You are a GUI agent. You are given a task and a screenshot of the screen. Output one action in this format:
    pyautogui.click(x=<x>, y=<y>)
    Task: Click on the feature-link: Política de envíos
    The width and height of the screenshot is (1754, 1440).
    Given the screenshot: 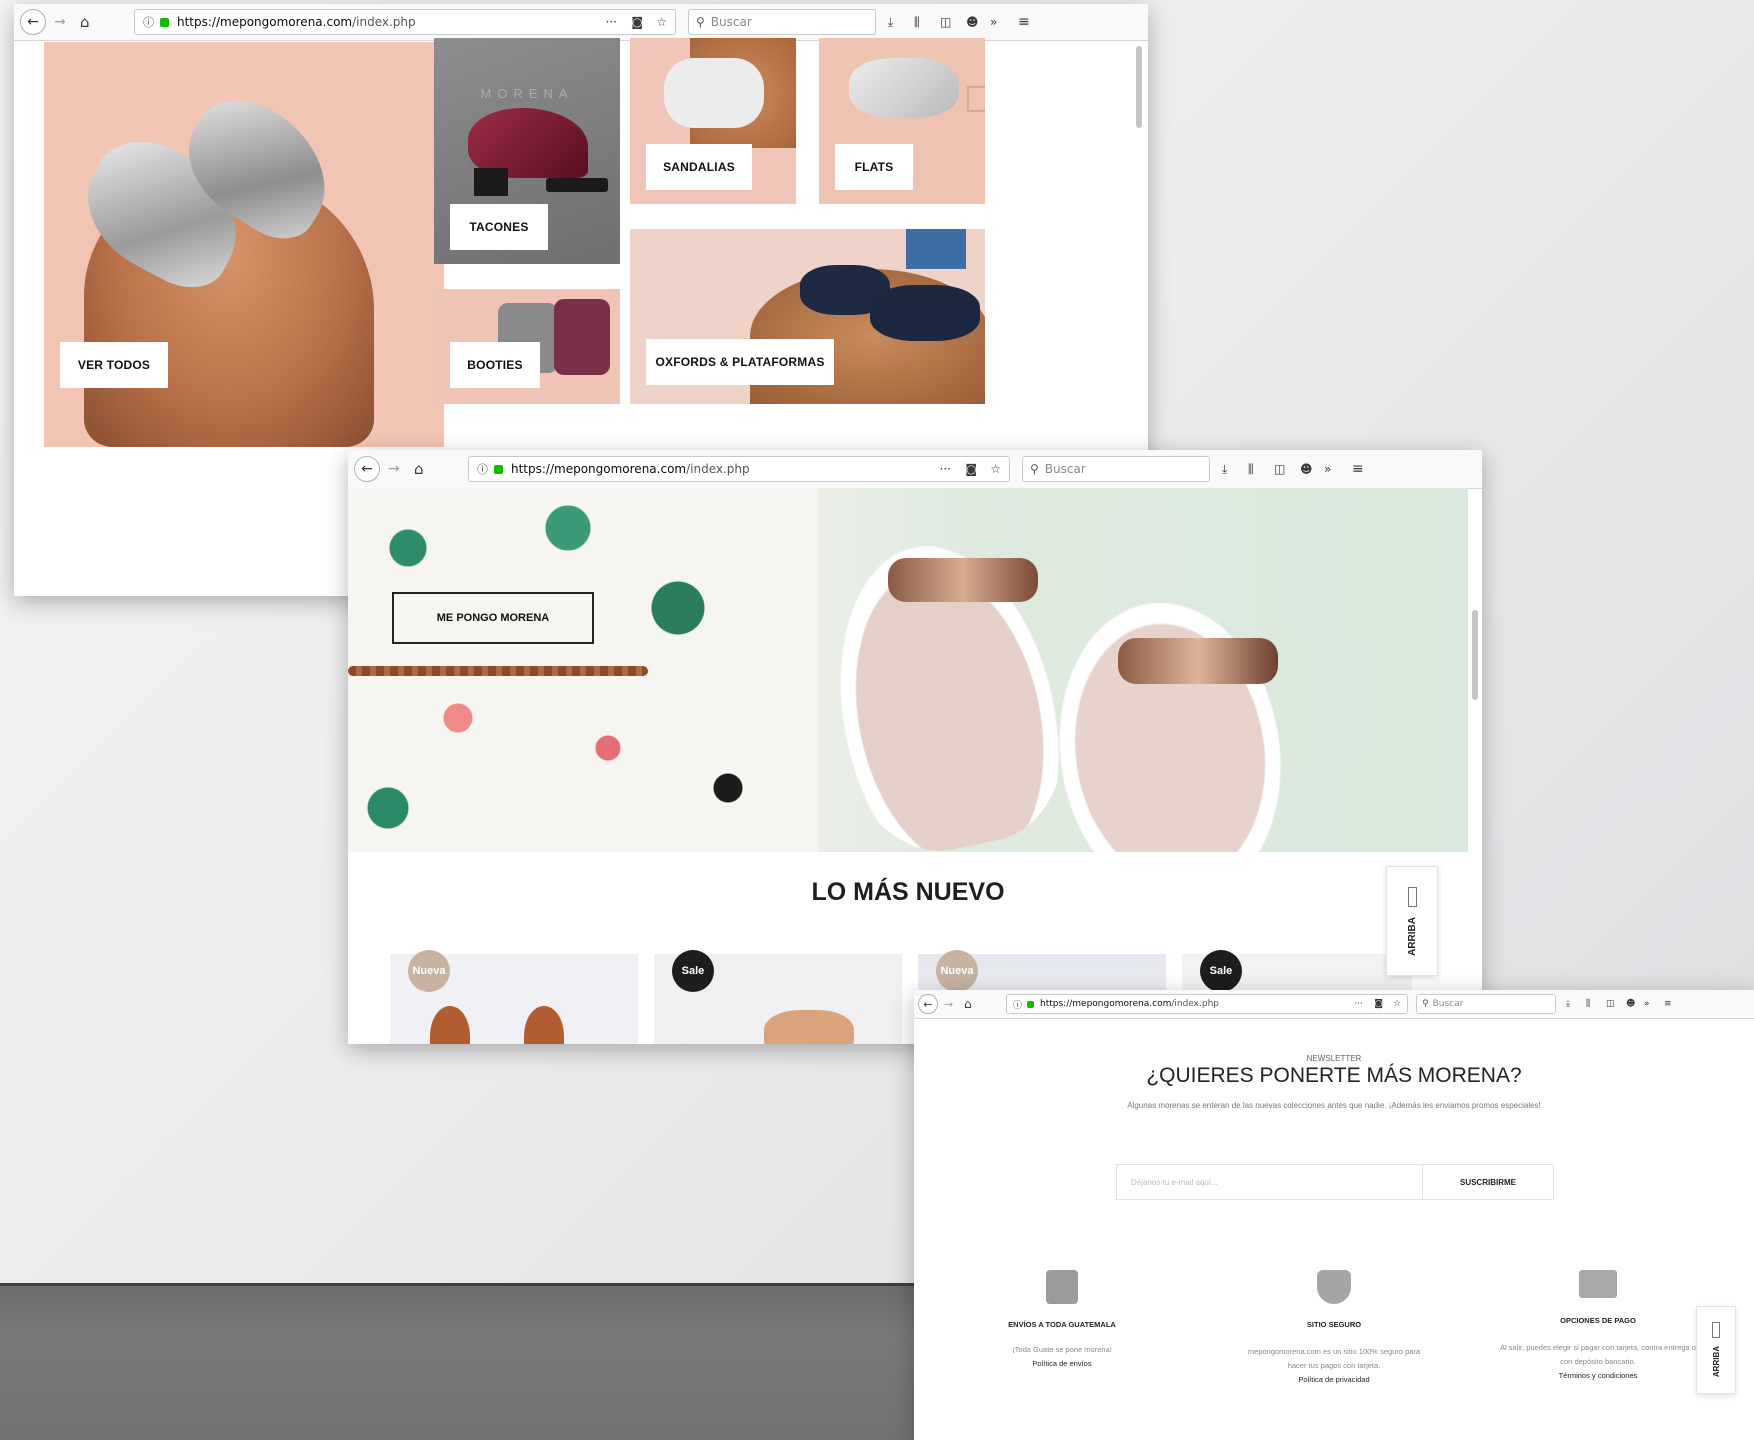 What is the action you would take?
    pyautogui.click(x=1062, y=1363)
    